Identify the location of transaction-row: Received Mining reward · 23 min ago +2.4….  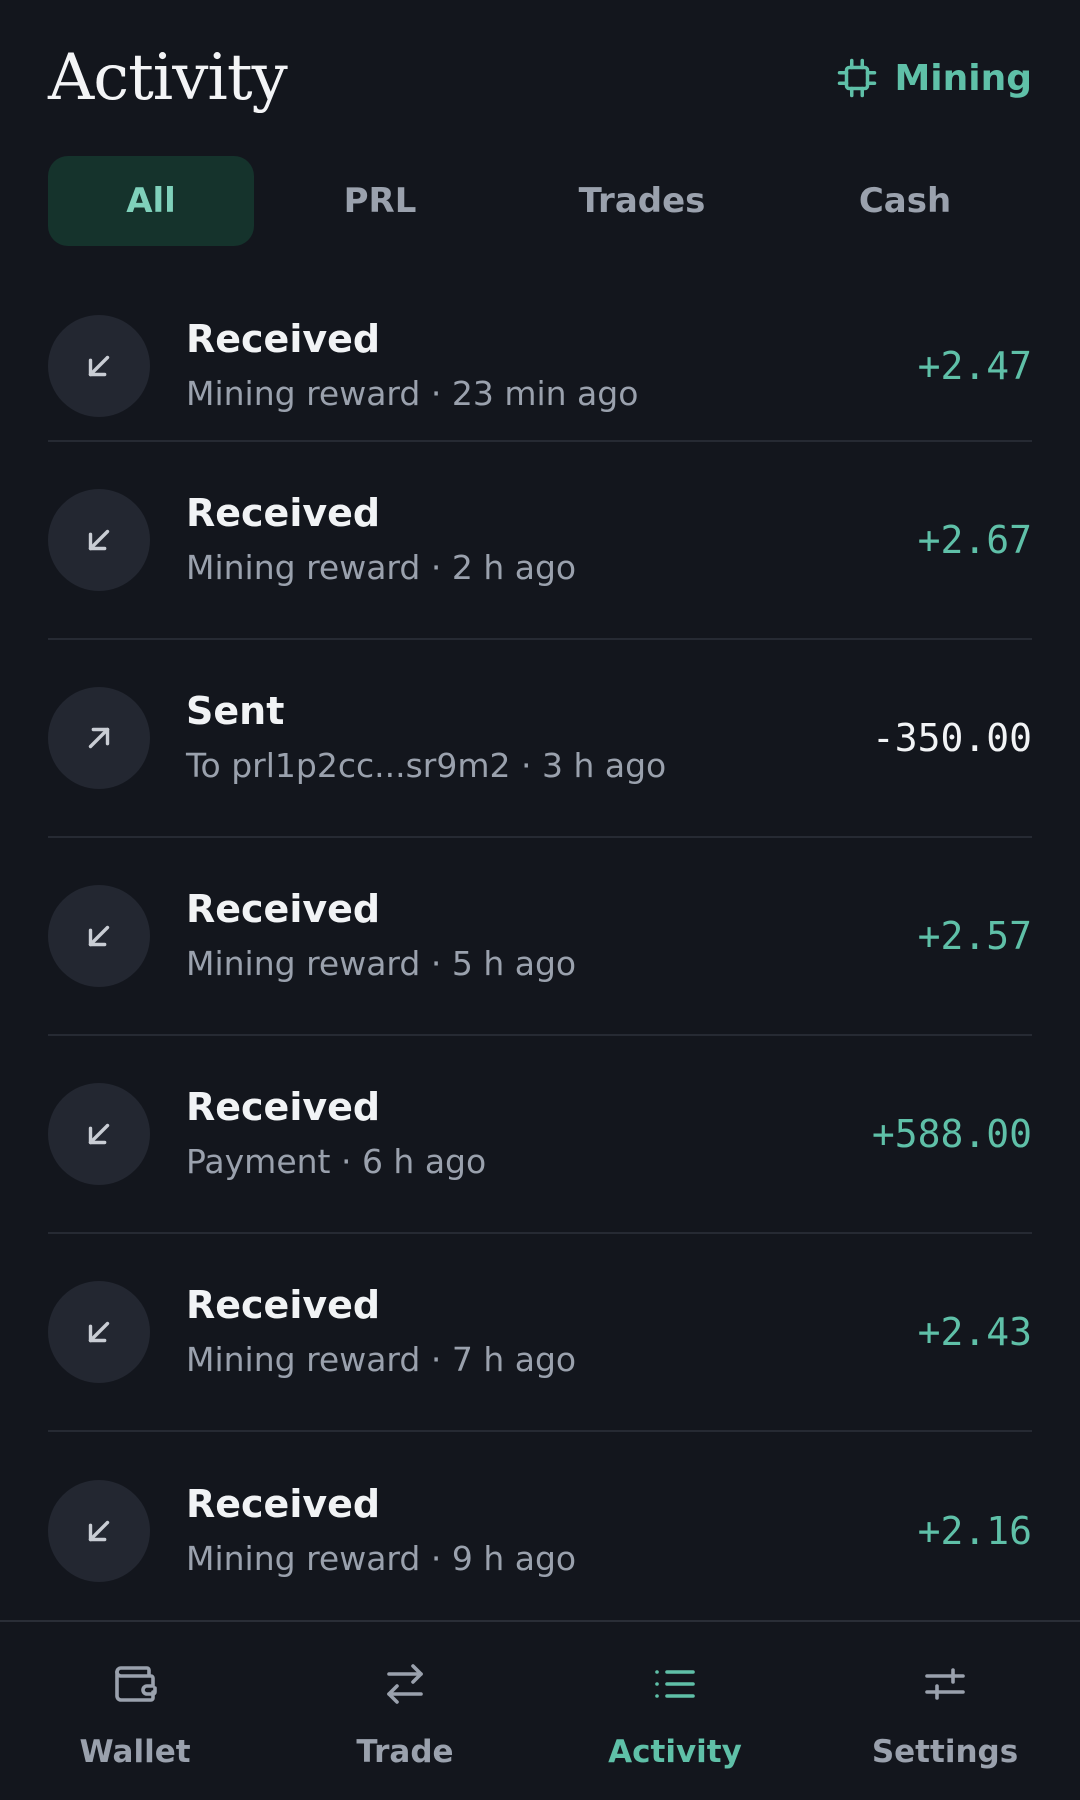
(540, 370).